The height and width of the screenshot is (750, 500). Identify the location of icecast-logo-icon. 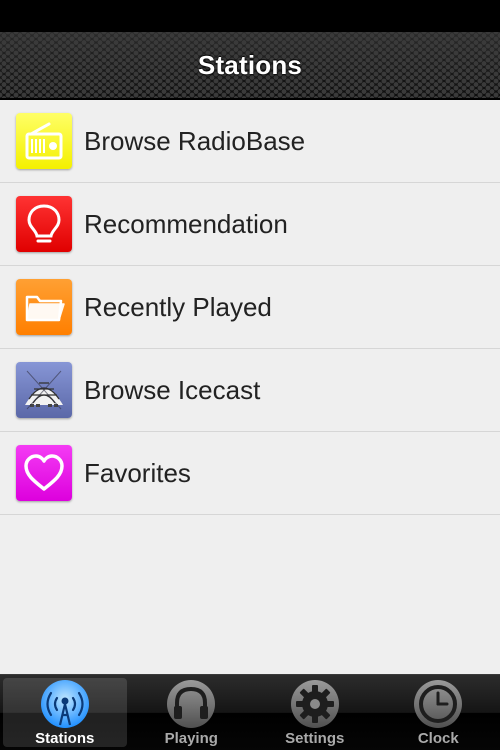
(44, 390).